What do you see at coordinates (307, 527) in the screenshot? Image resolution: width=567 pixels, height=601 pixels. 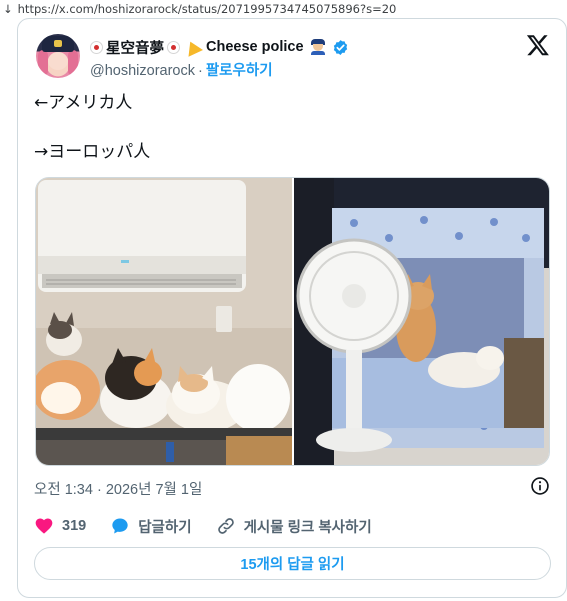 I see `copy-link-label: 게시물 링크 복사하기` at bounding box center [307, 527].